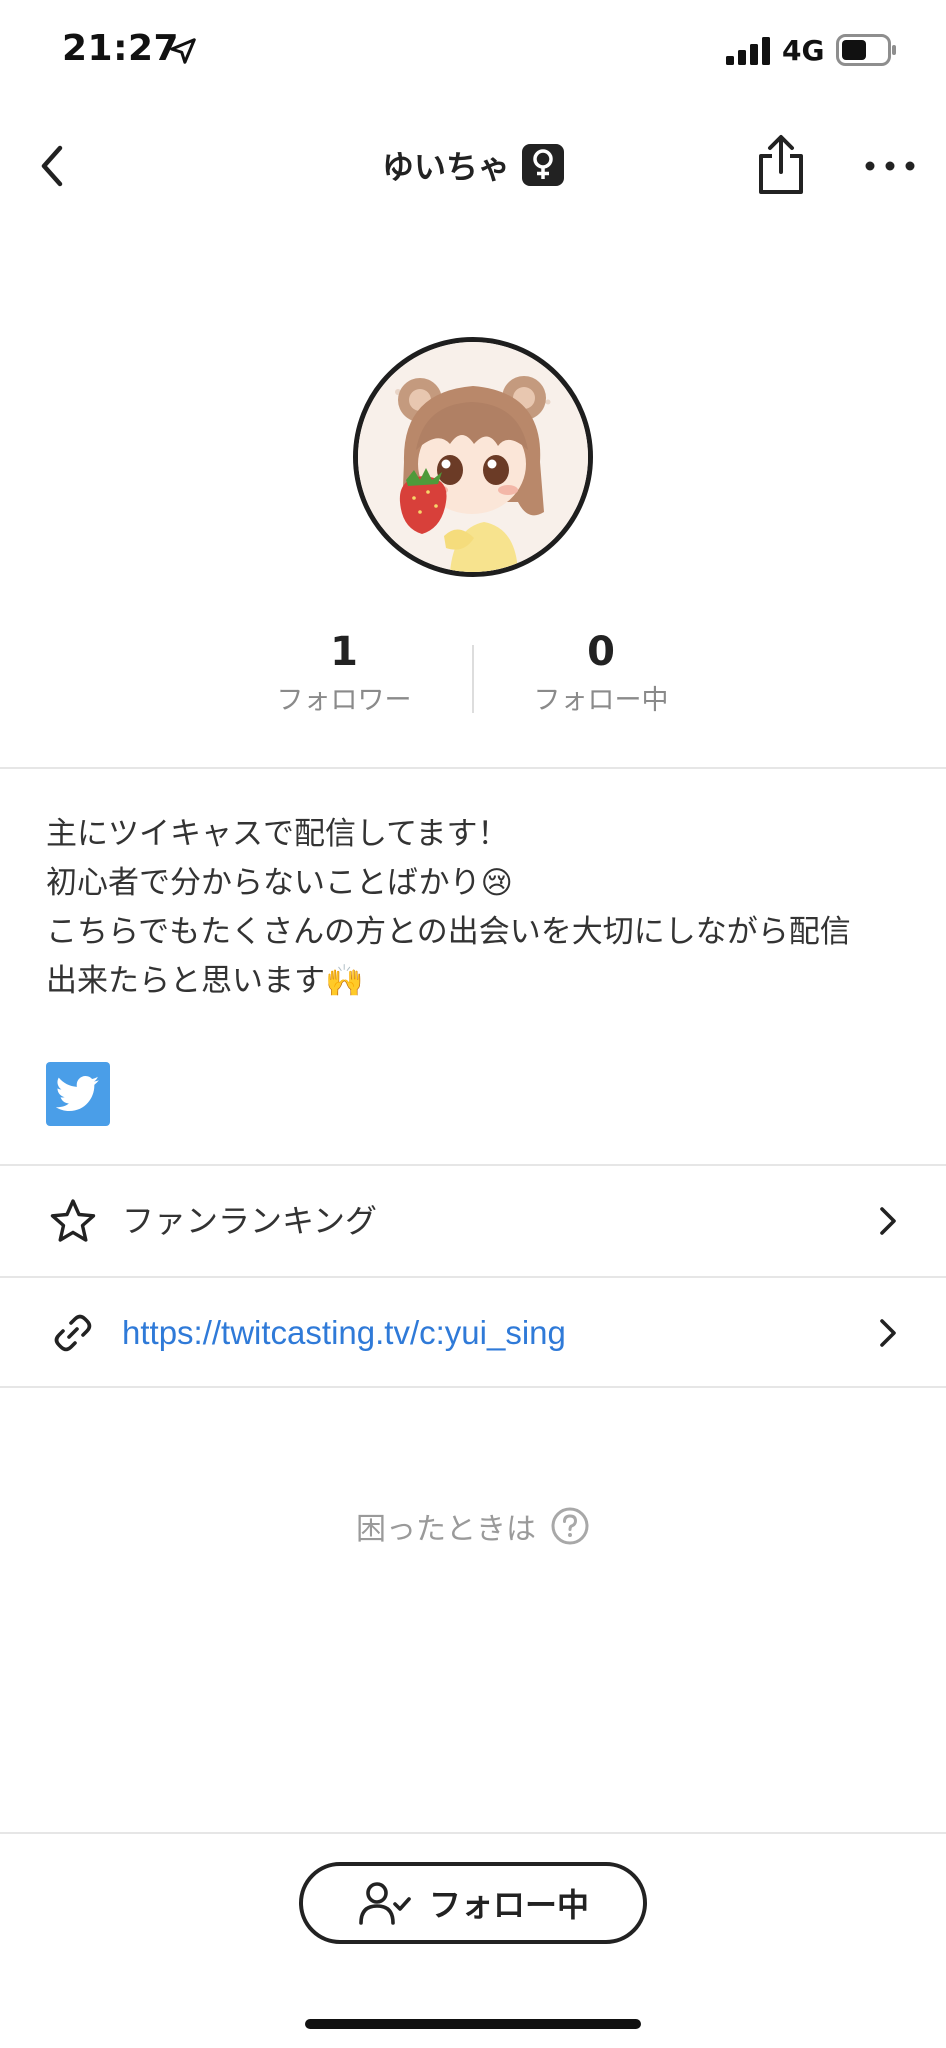 The height and width of the screenshot is (2048, 946). I want to click on bio-line: 初心者で分からないことばかり😢, so click(279, 883).